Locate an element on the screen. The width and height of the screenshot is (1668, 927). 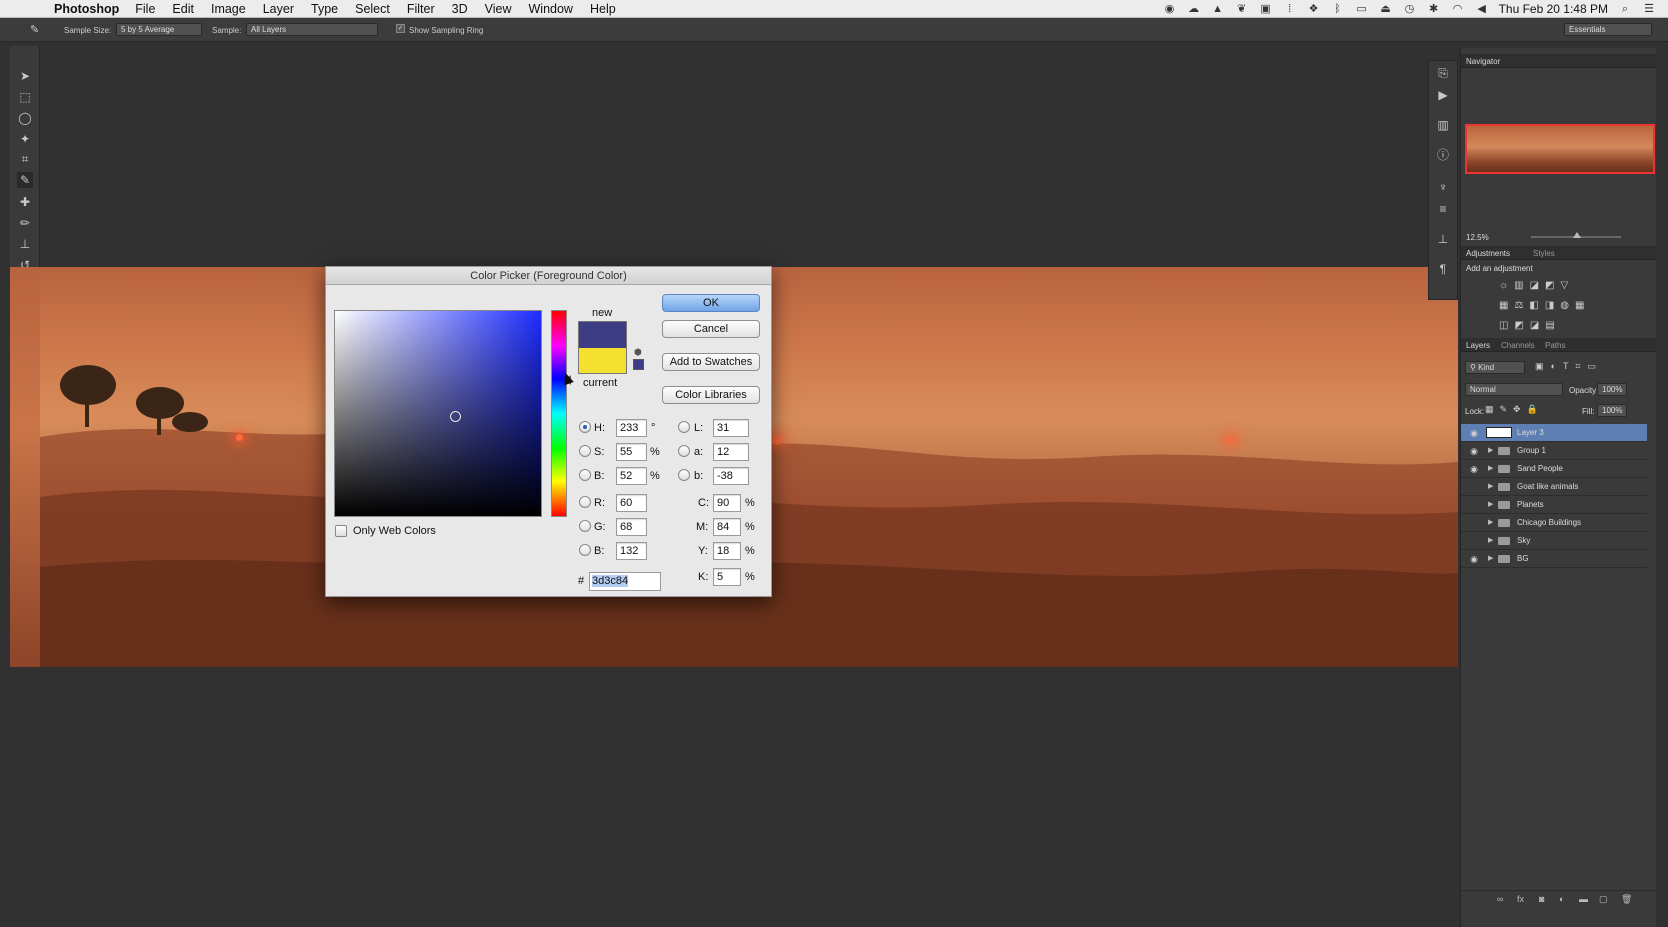
layer-row-chicago-buildings: ◉ ▶ Chicago Buildings is located at coordinates (1554, 523).